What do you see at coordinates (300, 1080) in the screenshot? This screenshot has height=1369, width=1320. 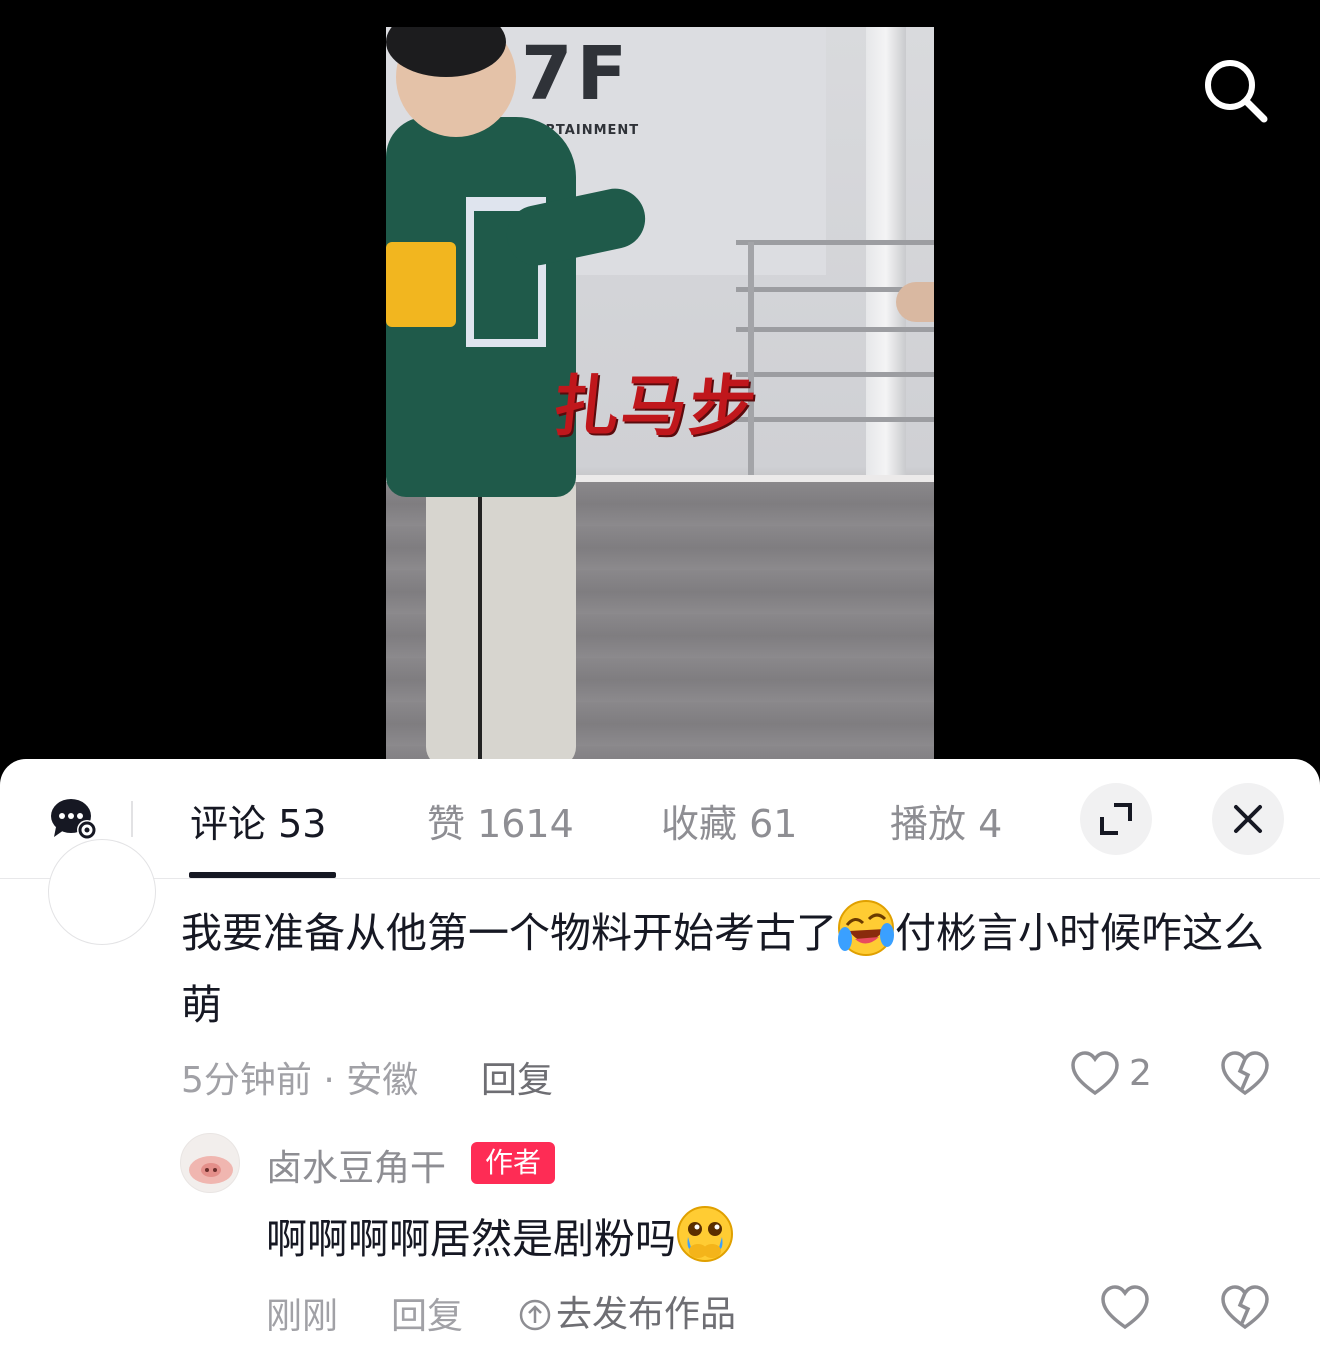 I see `comment-time-location: 5分钟前 · 安徽` at bounding box center [300, 1080].